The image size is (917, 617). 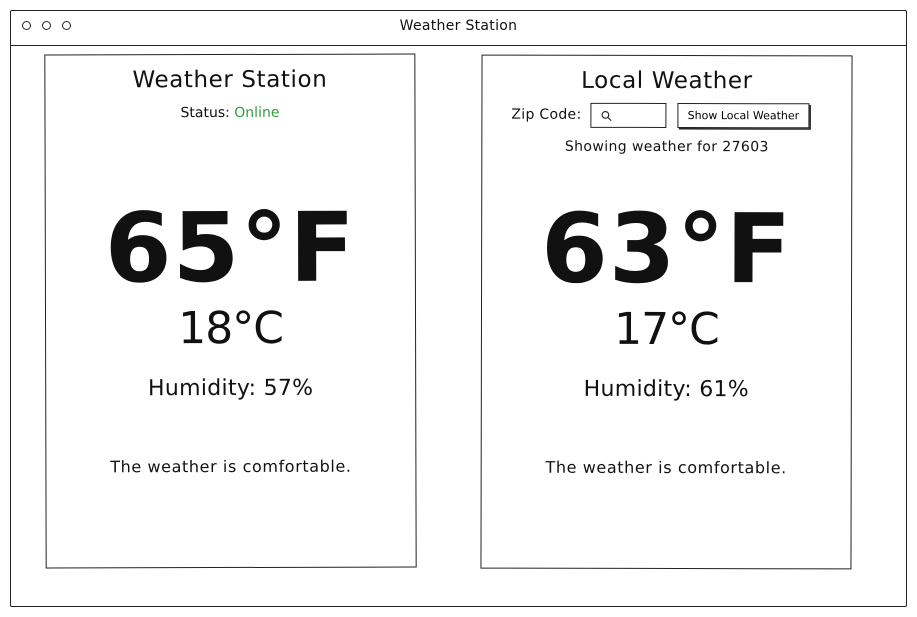 I want to click on status-line: Status: Online, so click(x=229, y=113).